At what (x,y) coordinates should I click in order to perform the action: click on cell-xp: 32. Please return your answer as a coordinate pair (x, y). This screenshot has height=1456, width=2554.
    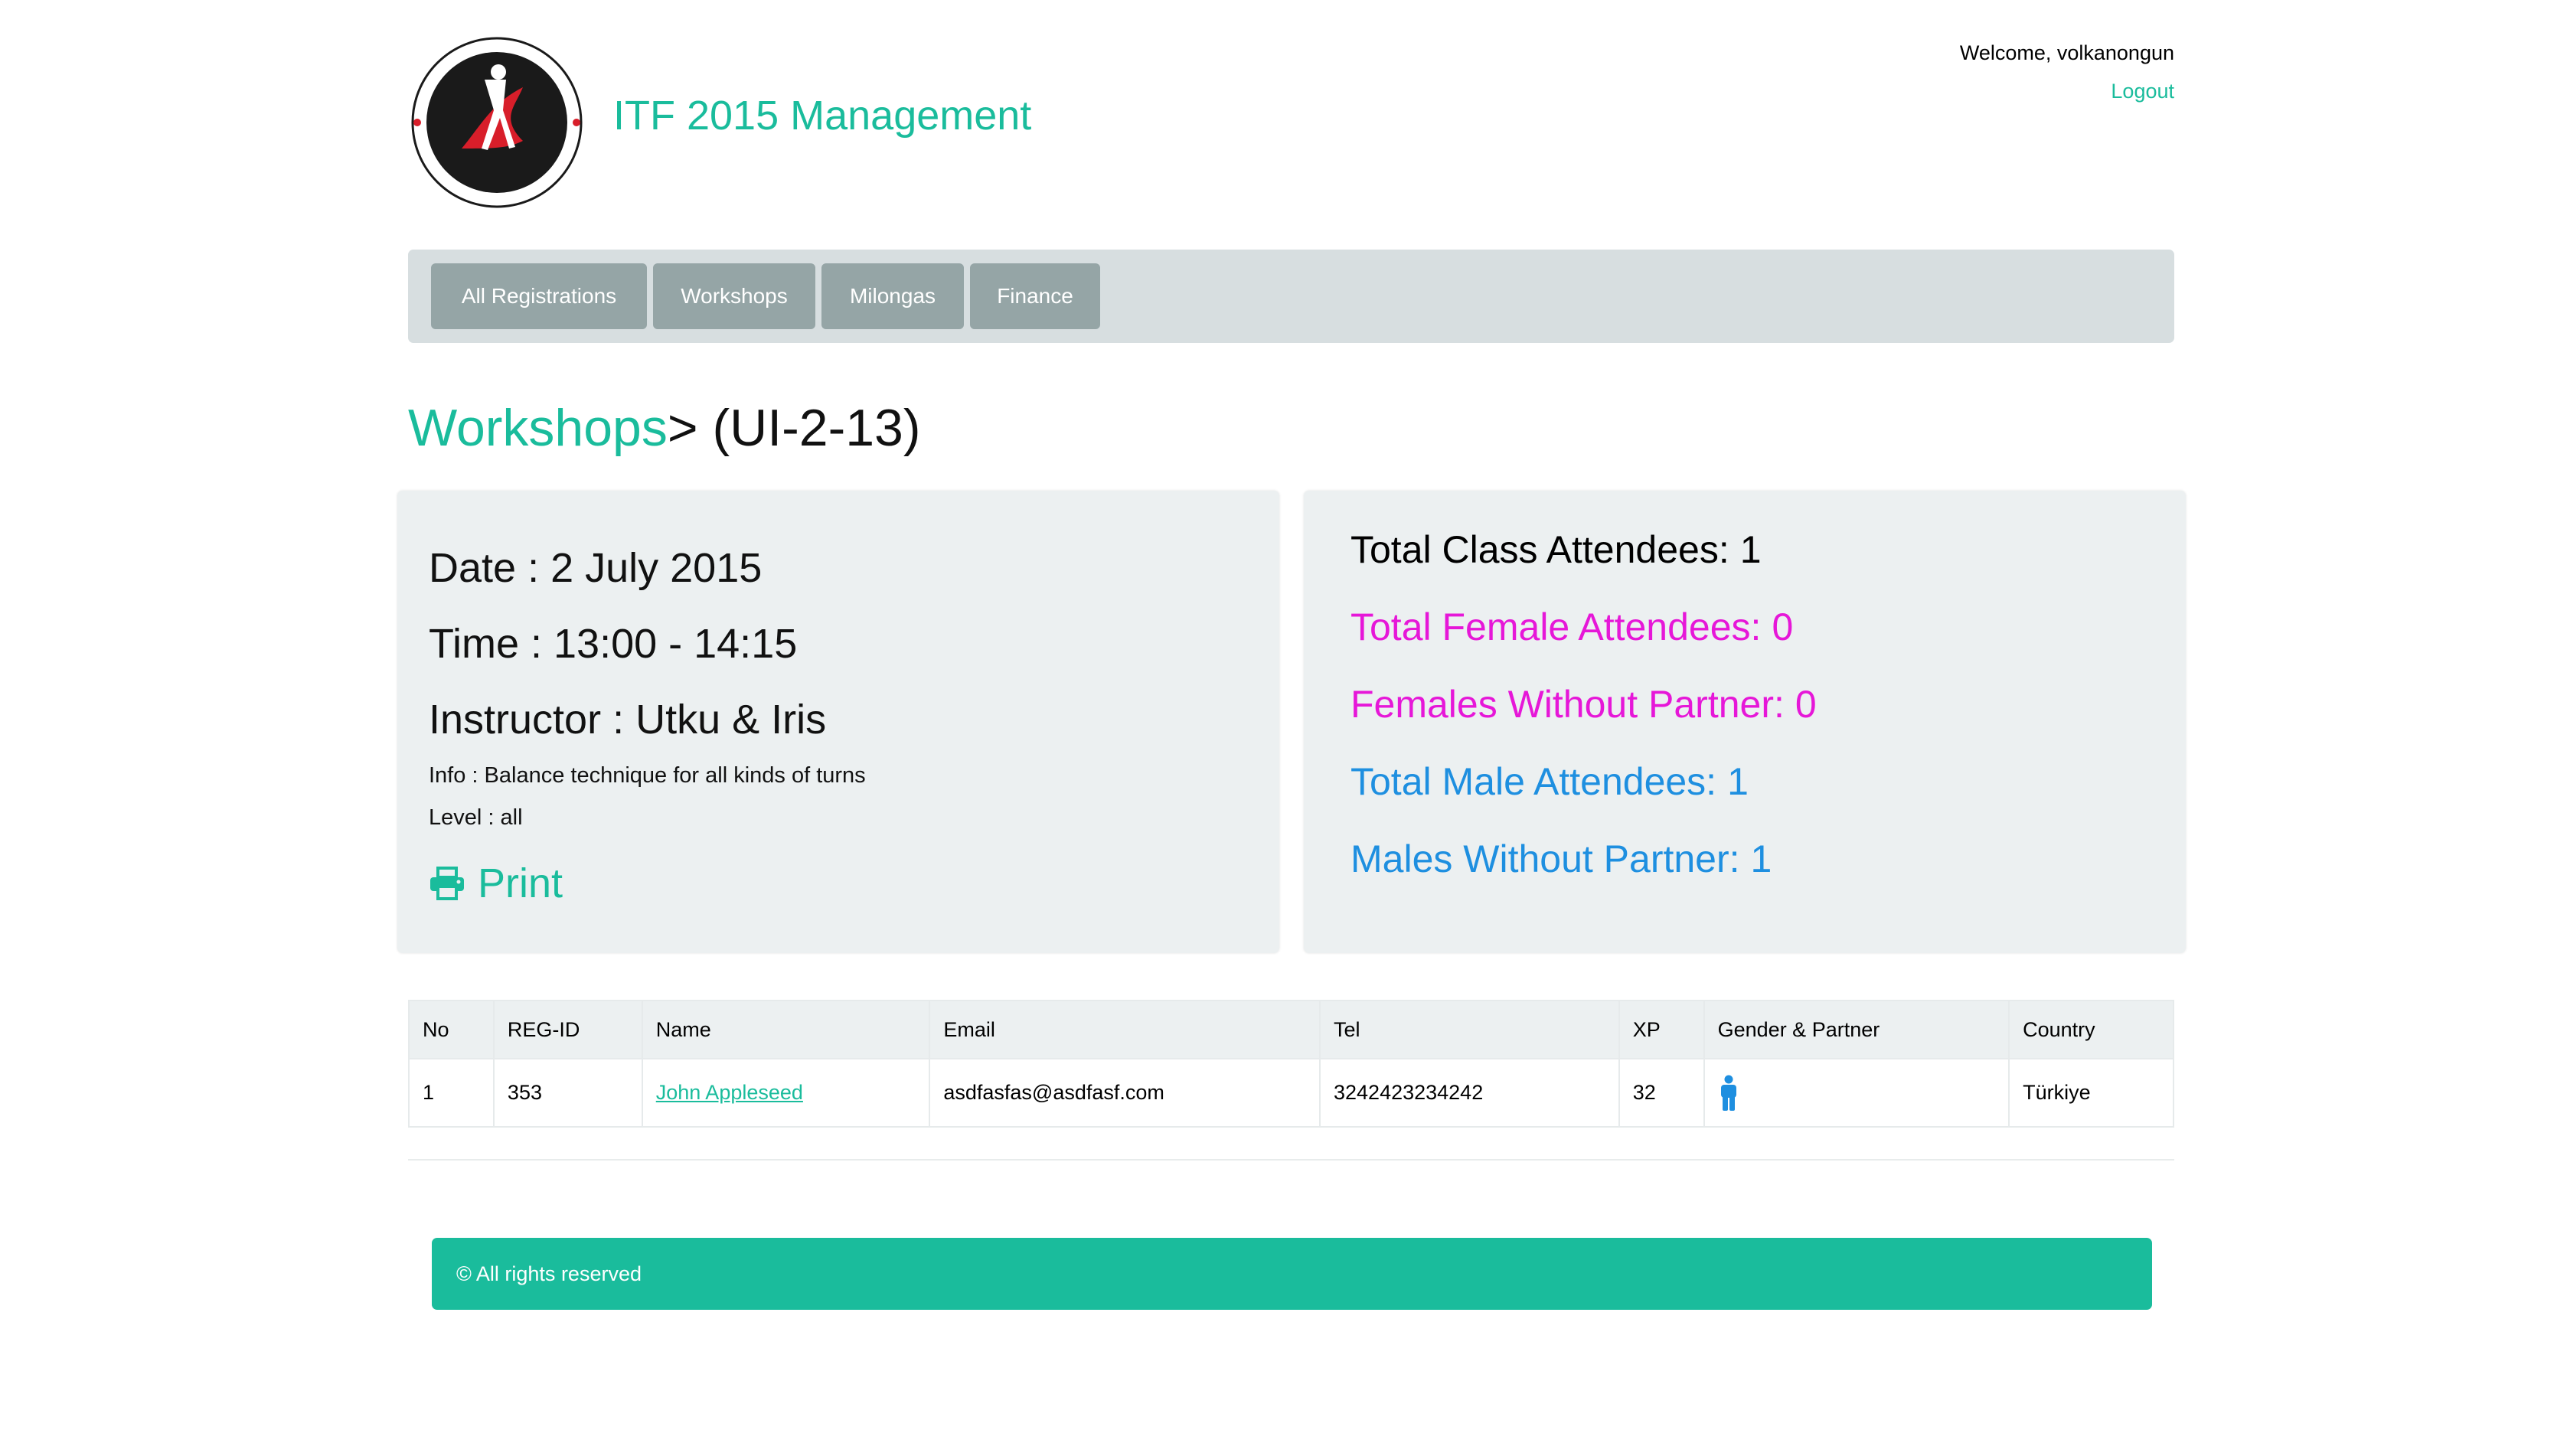
    Looking at the image, I should click on (1662, 1093).